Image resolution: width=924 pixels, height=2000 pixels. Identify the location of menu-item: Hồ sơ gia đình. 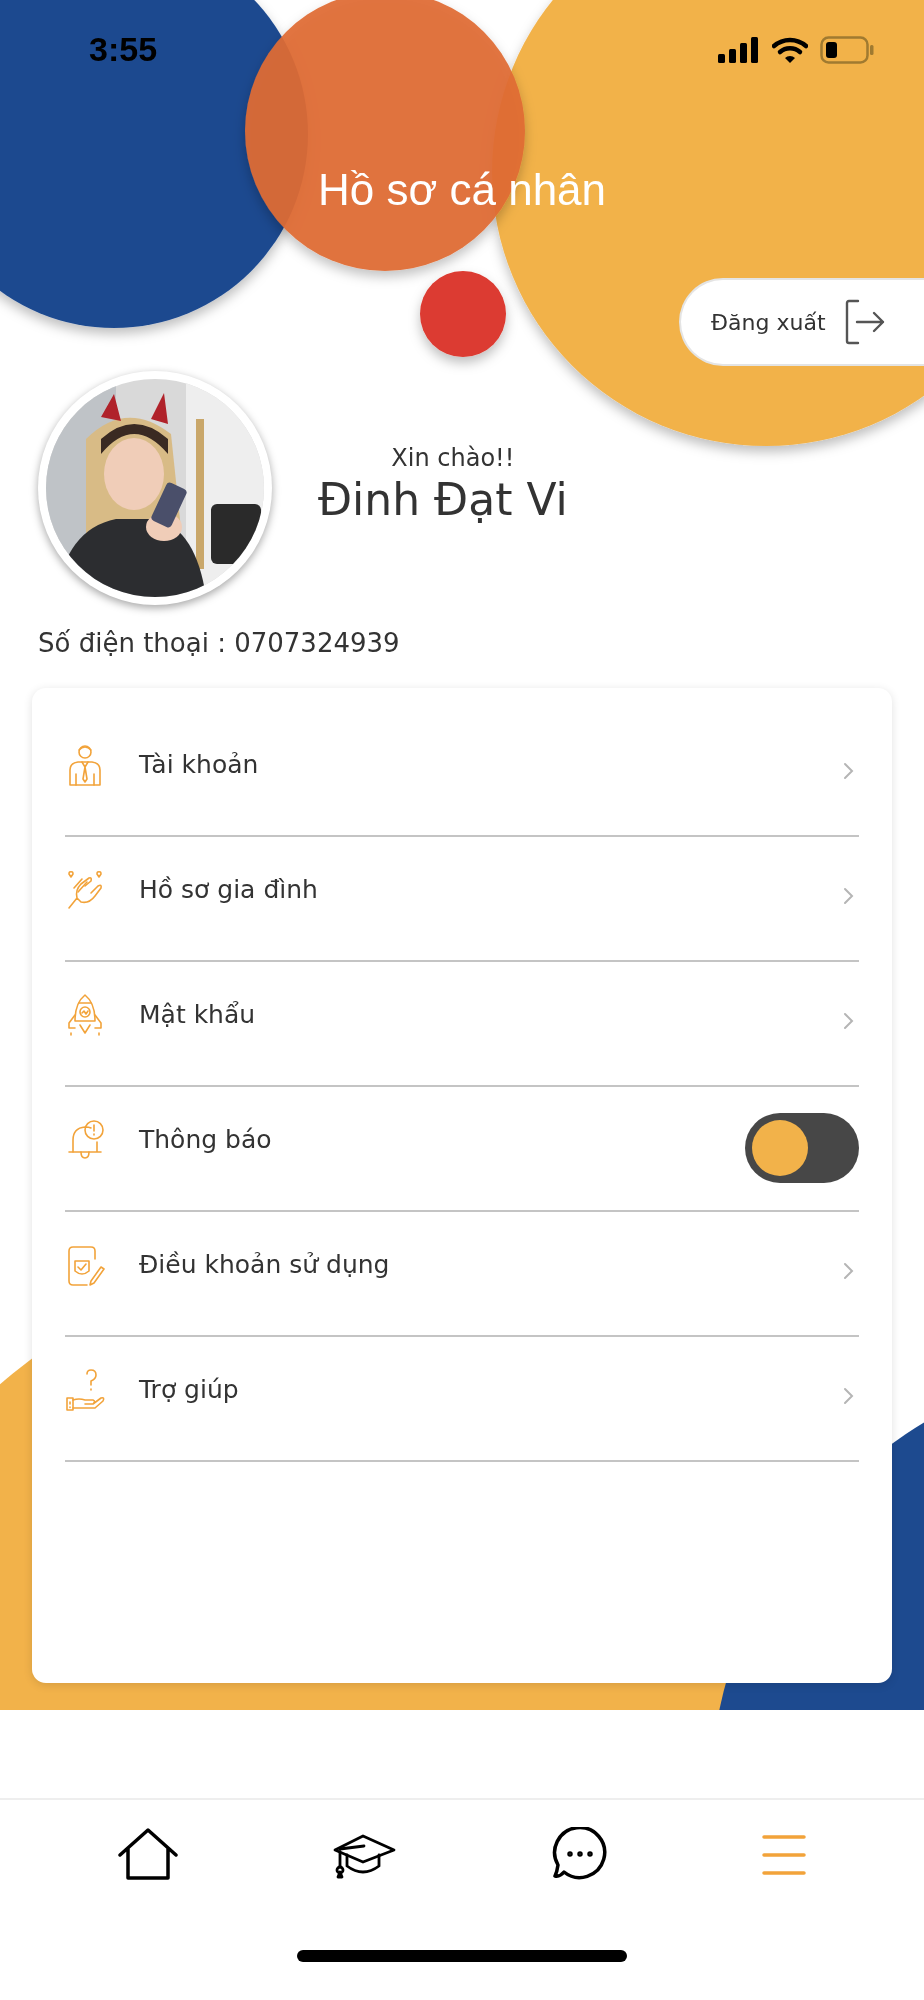
(462, 899).